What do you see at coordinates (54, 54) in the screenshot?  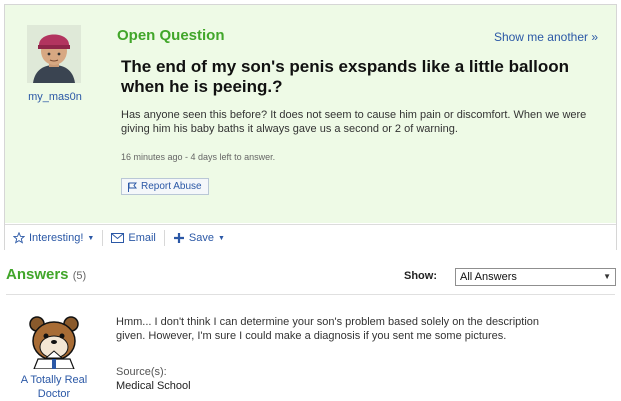 I see `asker-avatar` at bounding box center [54, 54].